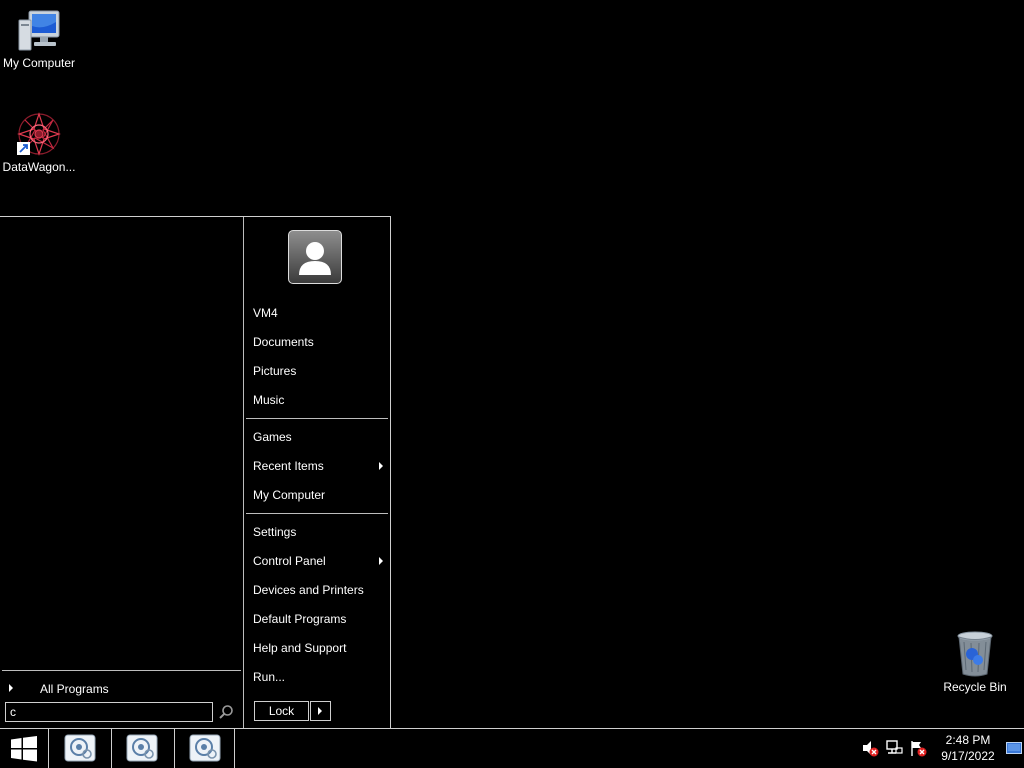 The width and height of the screenshot is (1024, 768). I want to click on search-input, so click(109, 712).